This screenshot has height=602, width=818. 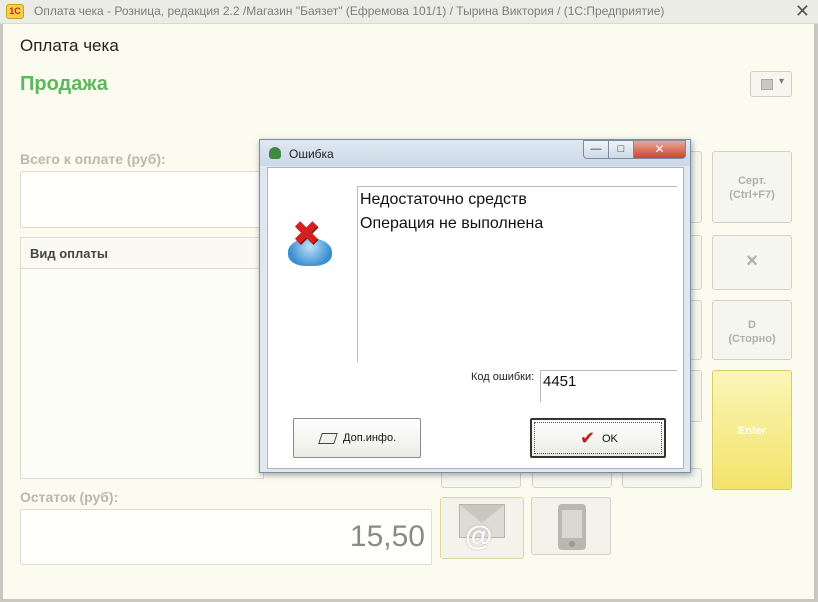 What do you see at coordinates (69, 497) in the screenshot?
I see `remainder-label: Остаток (руб):` at bounding box center [69, 497].